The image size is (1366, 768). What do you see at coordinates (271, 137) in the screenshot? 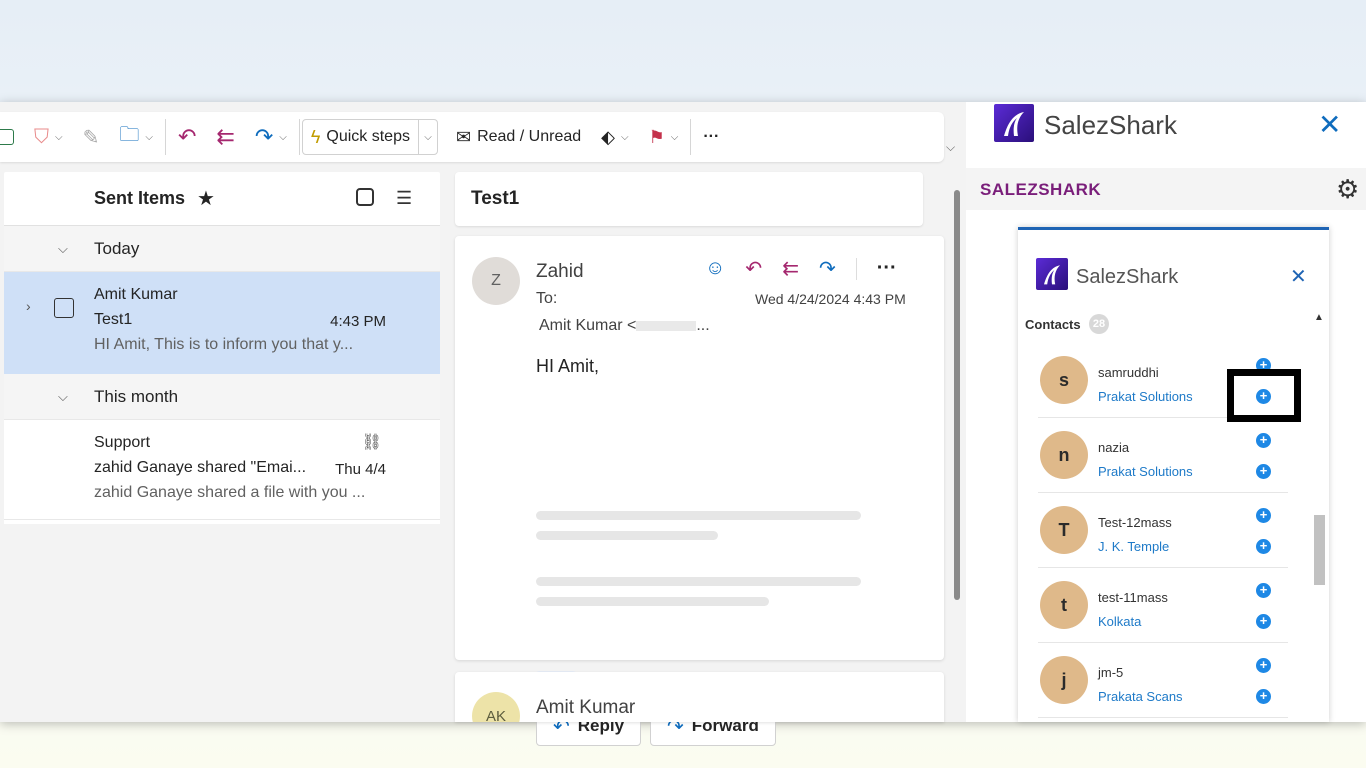
I see `forward-button: ↷ ⌵` at bounding box center [271, 137].